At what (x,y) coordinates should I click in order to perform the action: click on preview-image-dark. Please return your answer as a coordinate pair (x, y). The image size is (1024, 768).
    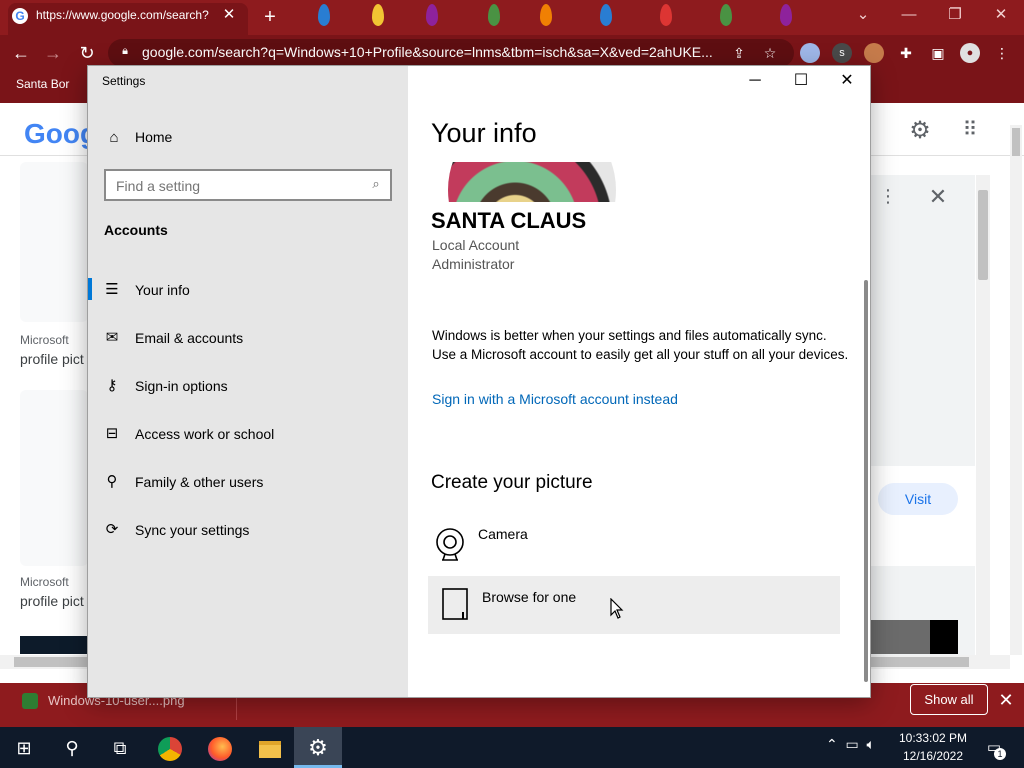
    Looking at the image, I should click on (944, 637).